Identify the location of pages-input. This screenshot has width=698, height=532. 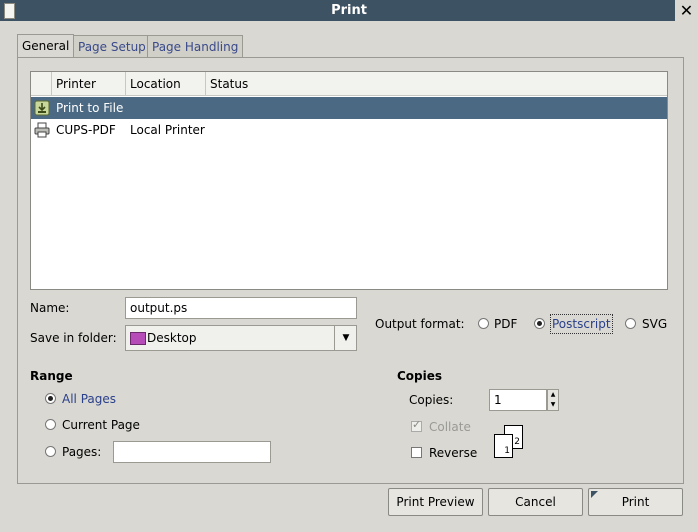
(192, 452).